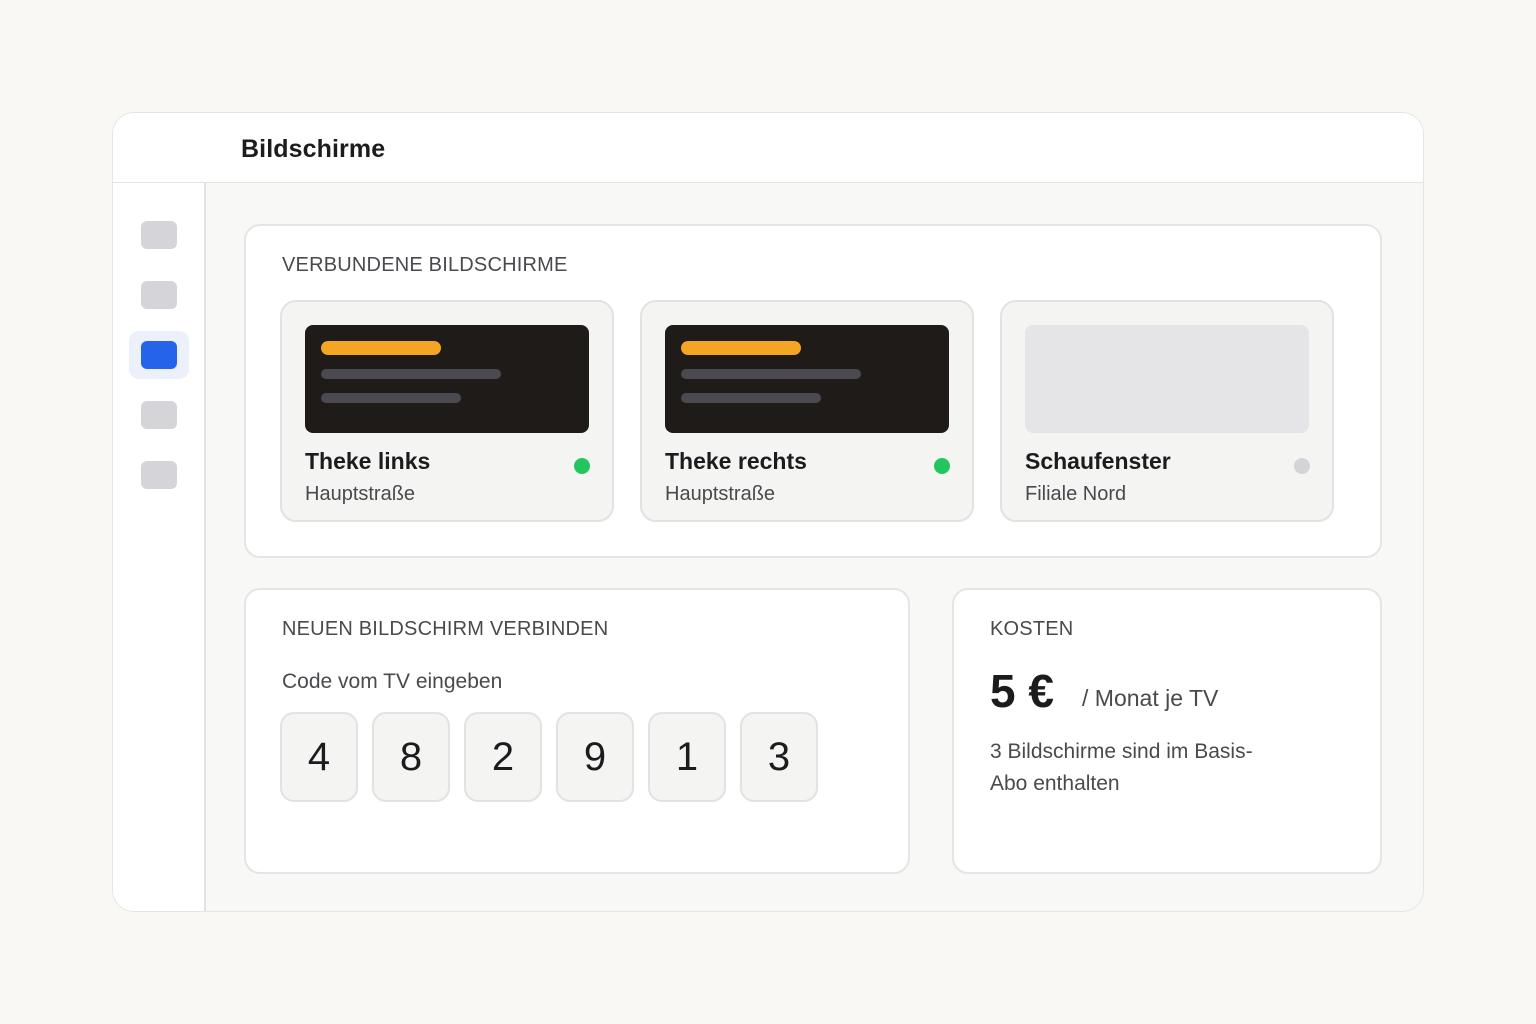 The height and width of the screenshot is (1024, 1536). I want to click on status-offline-dot, so click(1302, 466).